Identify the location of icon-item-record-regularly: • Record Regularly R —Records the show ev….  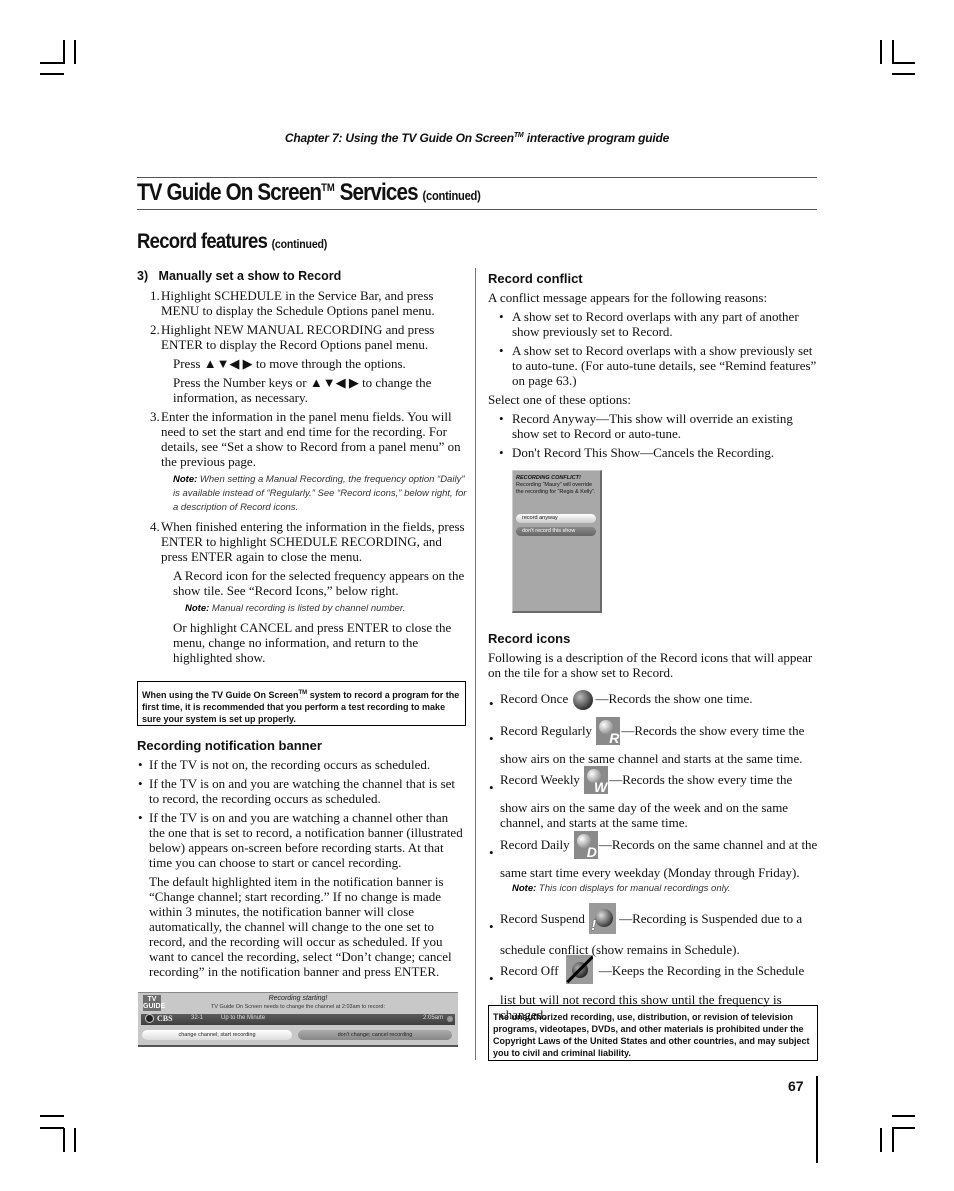
(653, 741).